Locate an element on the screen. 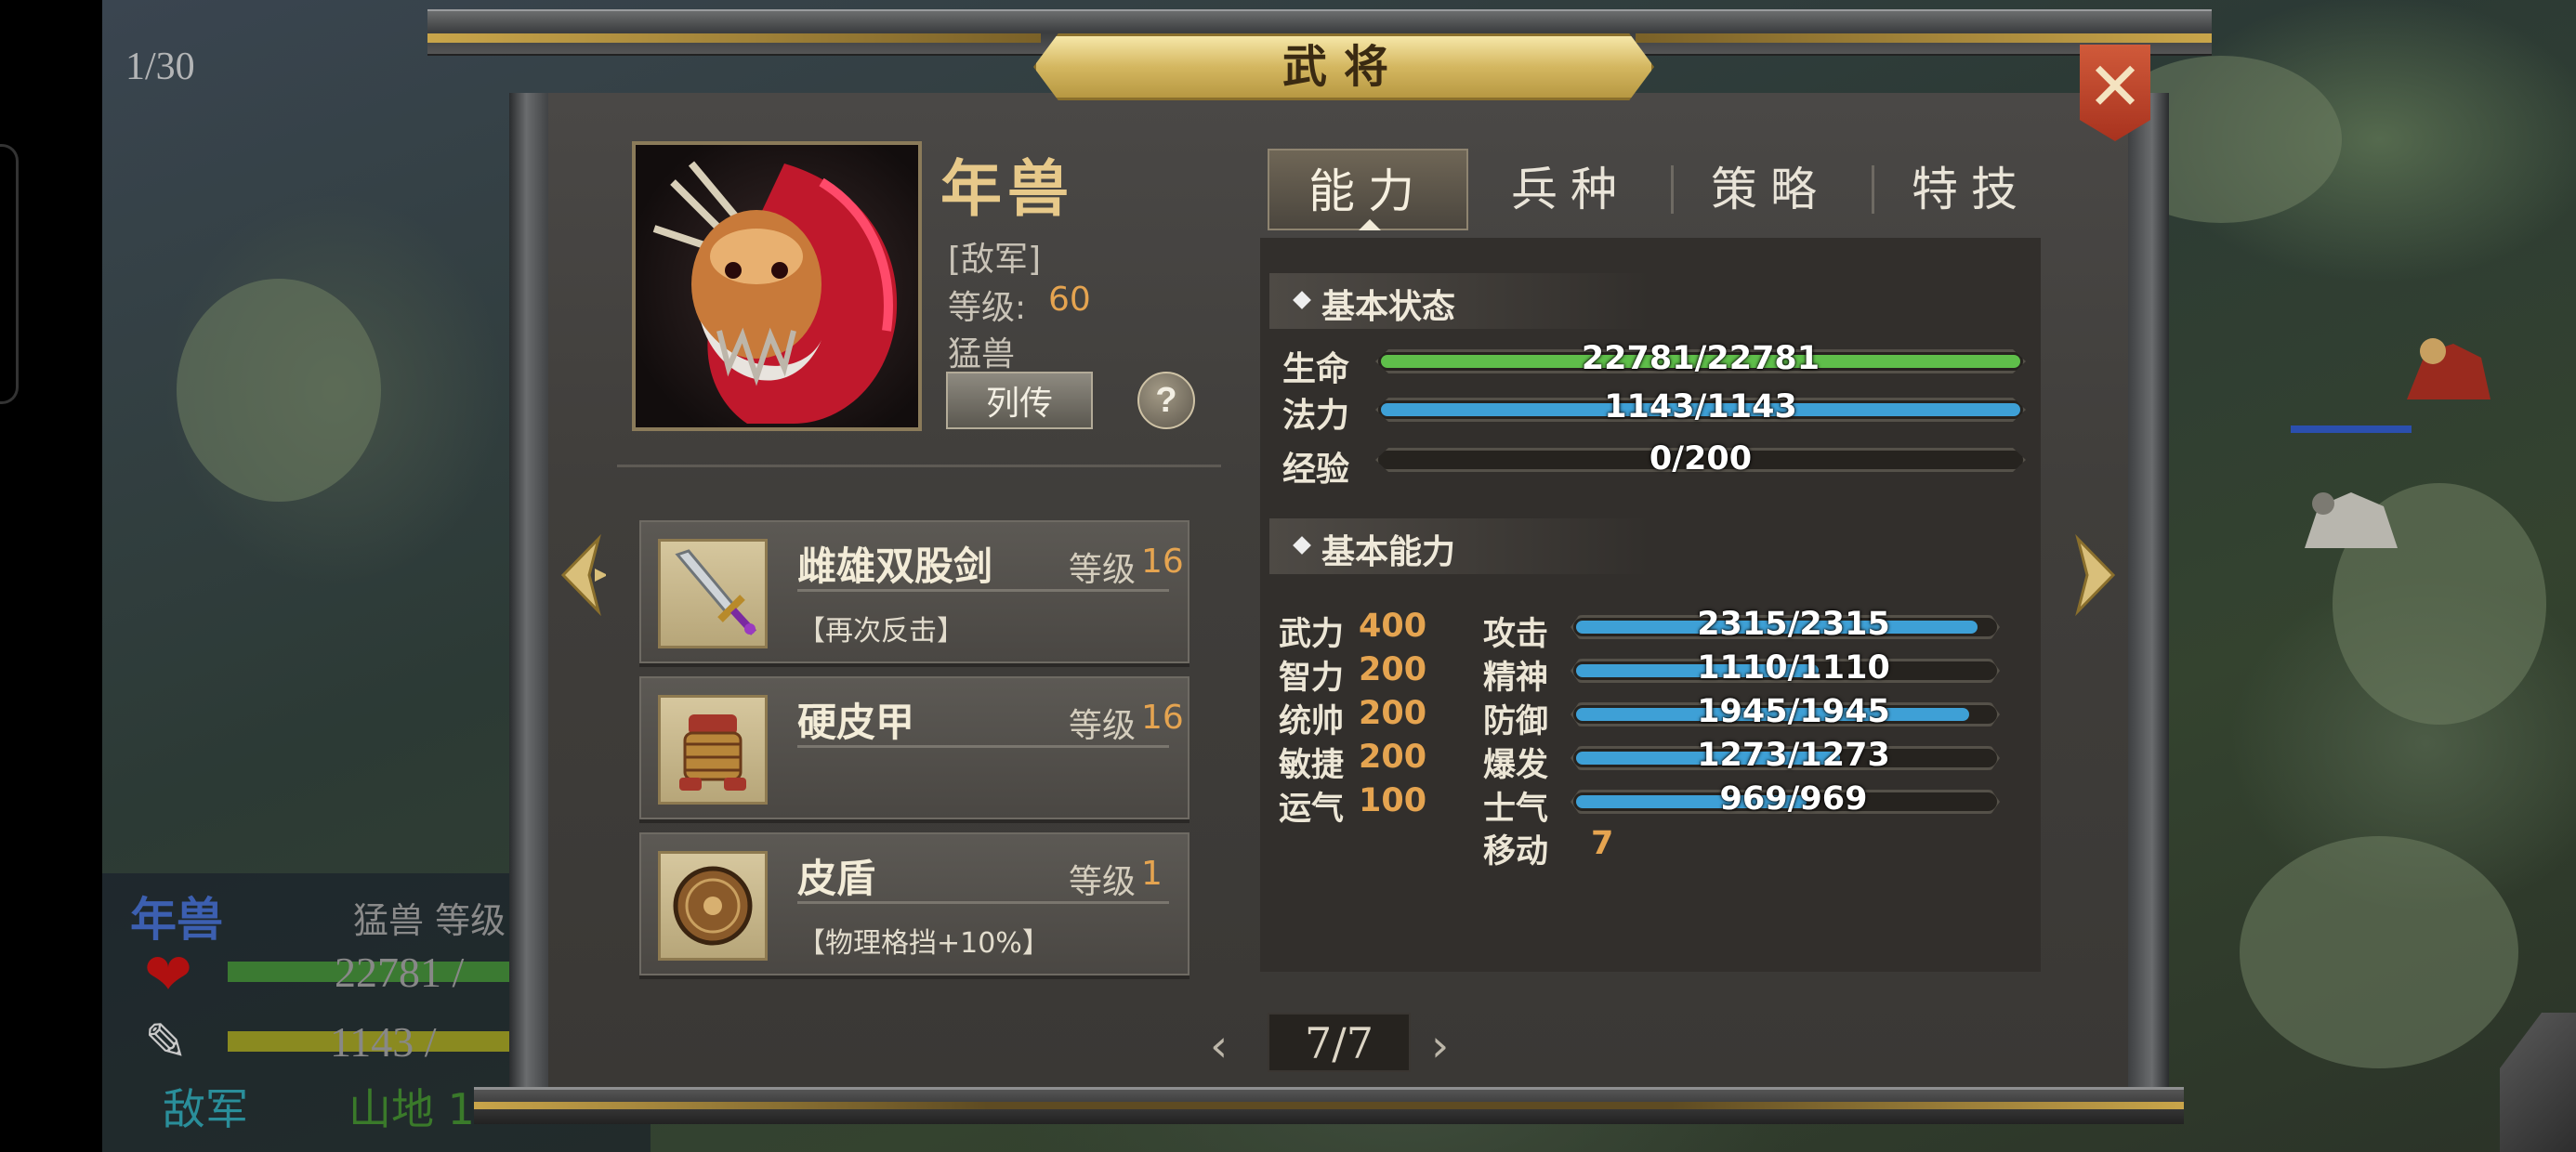  combat-label-morale: 士气 is located at coordinates (1516, 809).